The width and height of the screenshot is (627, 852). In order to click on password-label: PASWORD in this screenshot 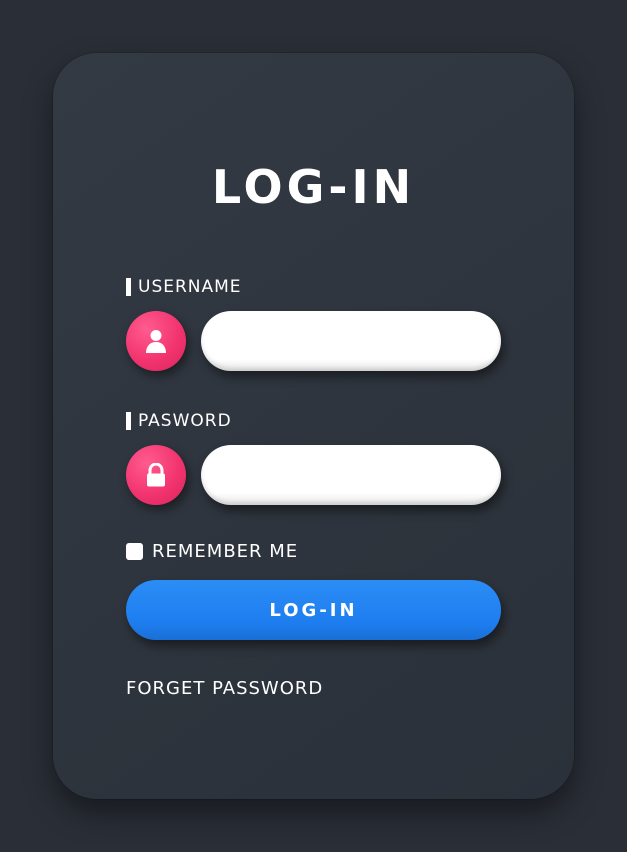, I will do `click(179, 421)`.